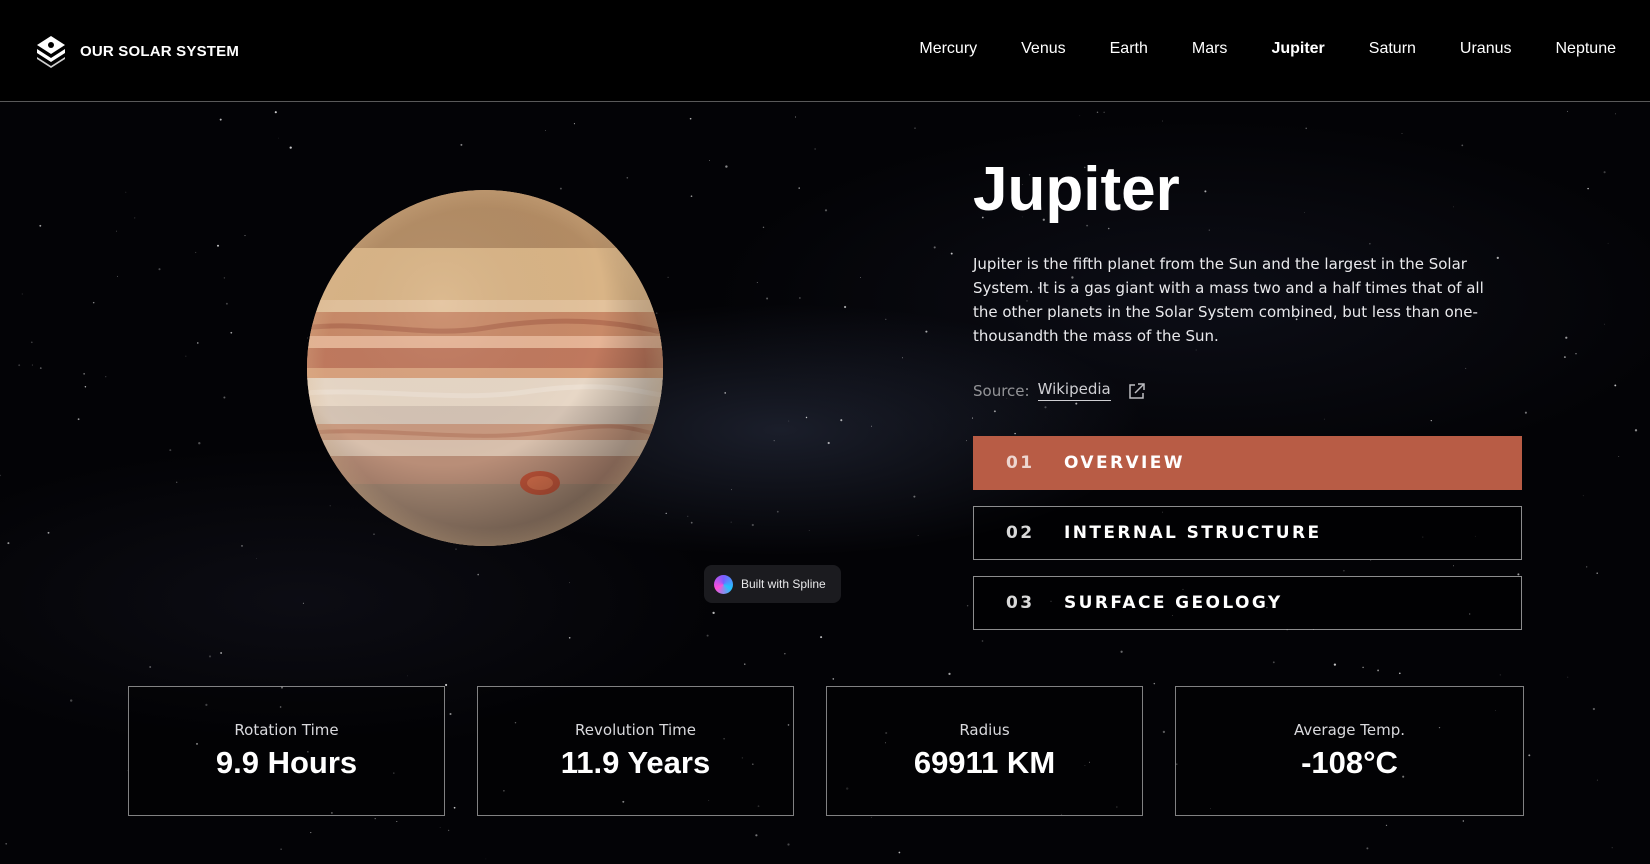  Describe the element at coordinates (136, 51) in the screenshot. I see `brand: OUR SOLAR SYSTEM` at that location.